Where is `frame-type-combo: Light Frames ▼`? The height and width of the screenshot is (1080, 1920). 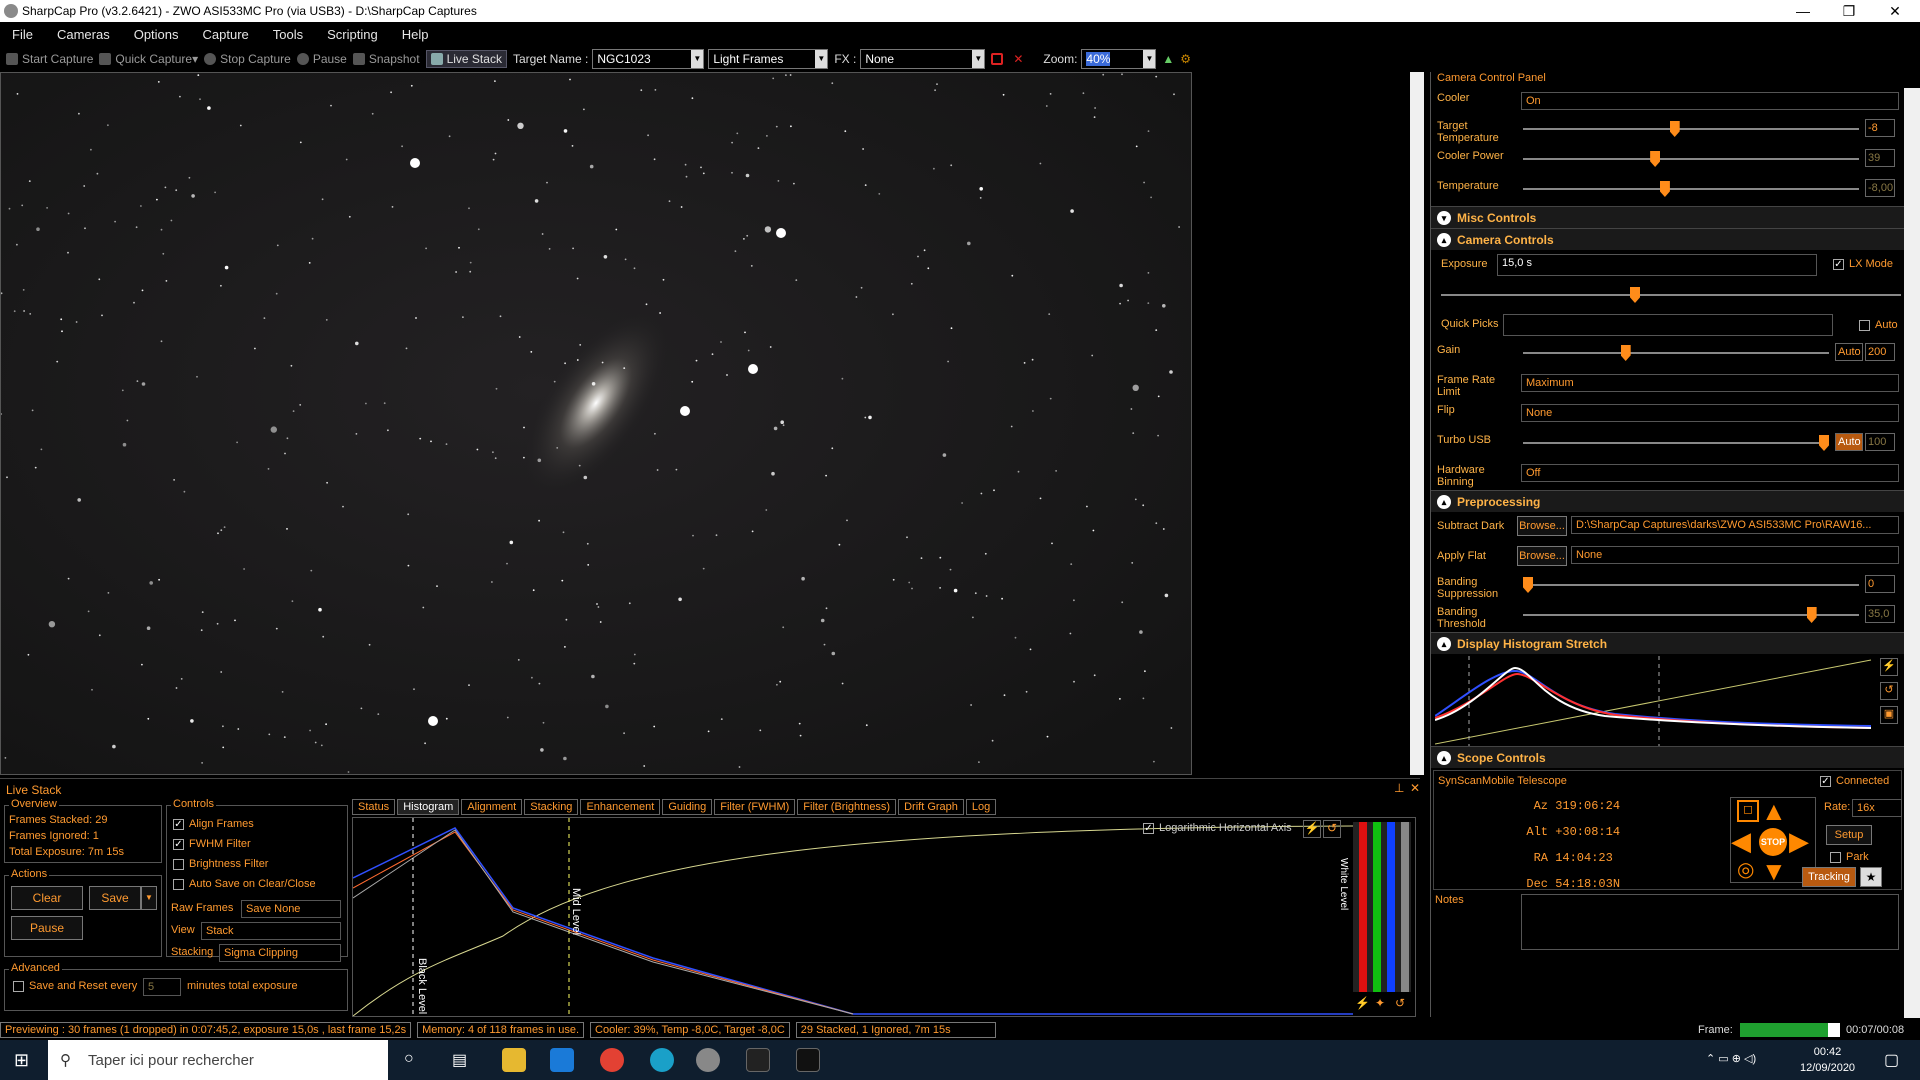 frame-type-combo: Light Frames ▼ is located at coordinates (768, 59).